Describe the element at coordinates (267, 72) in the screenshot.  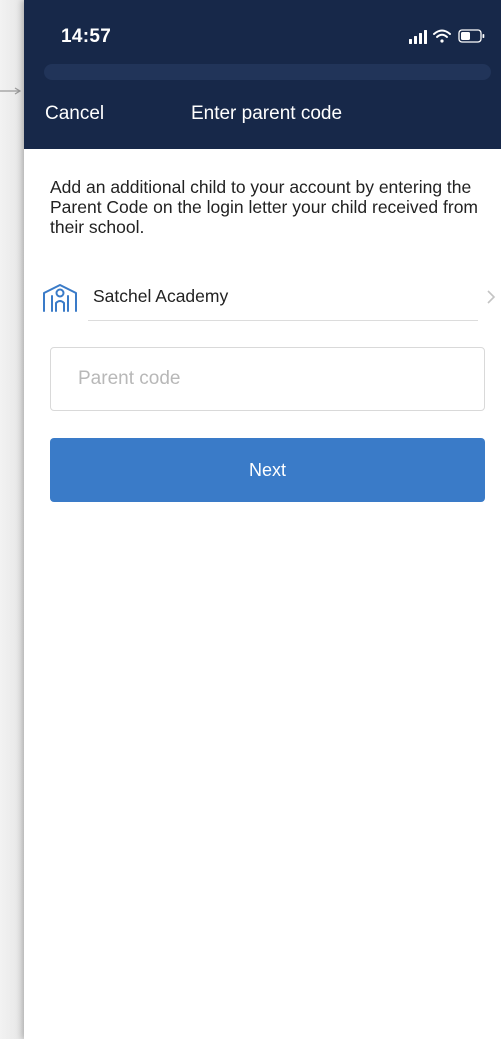
I see `url-bar` at that location.